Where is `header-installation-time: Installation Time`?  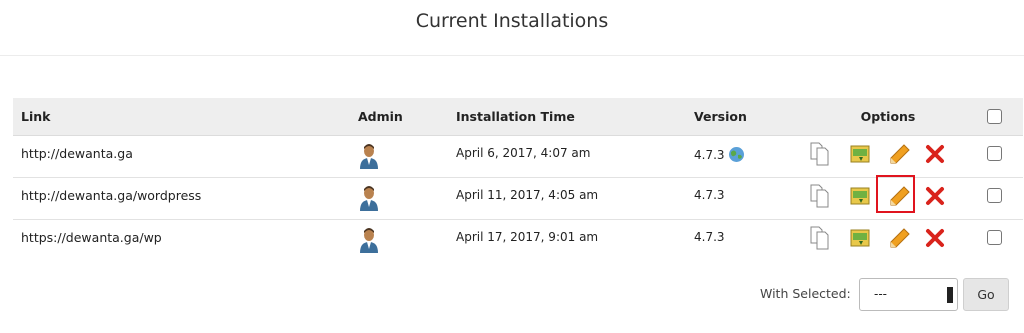 header-installation-time: Installation Time is located at coordinates (515, 116).